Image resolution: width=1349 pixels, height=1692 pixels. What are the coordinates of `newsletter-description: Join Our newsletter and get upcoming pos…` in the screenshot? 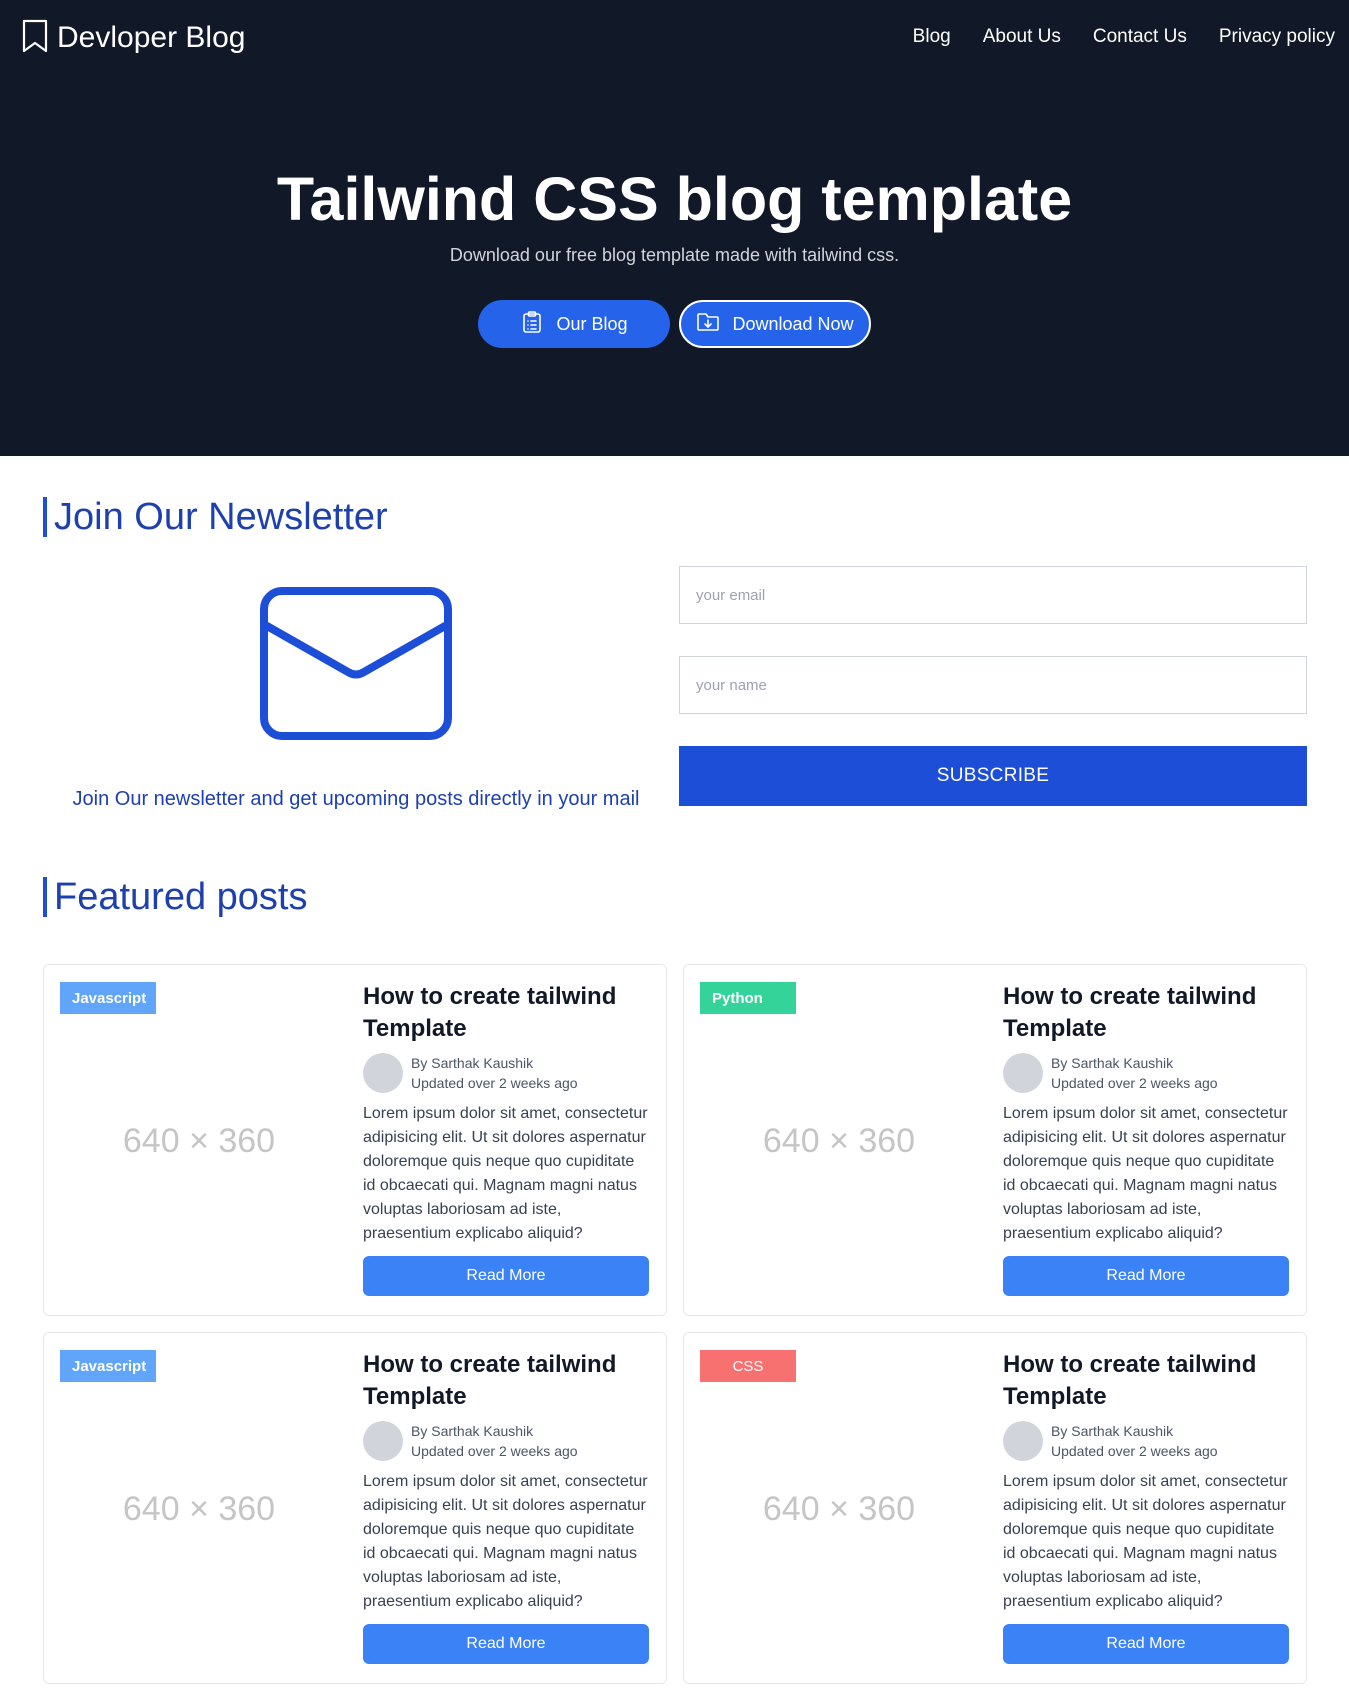 It's located at (356, 799).